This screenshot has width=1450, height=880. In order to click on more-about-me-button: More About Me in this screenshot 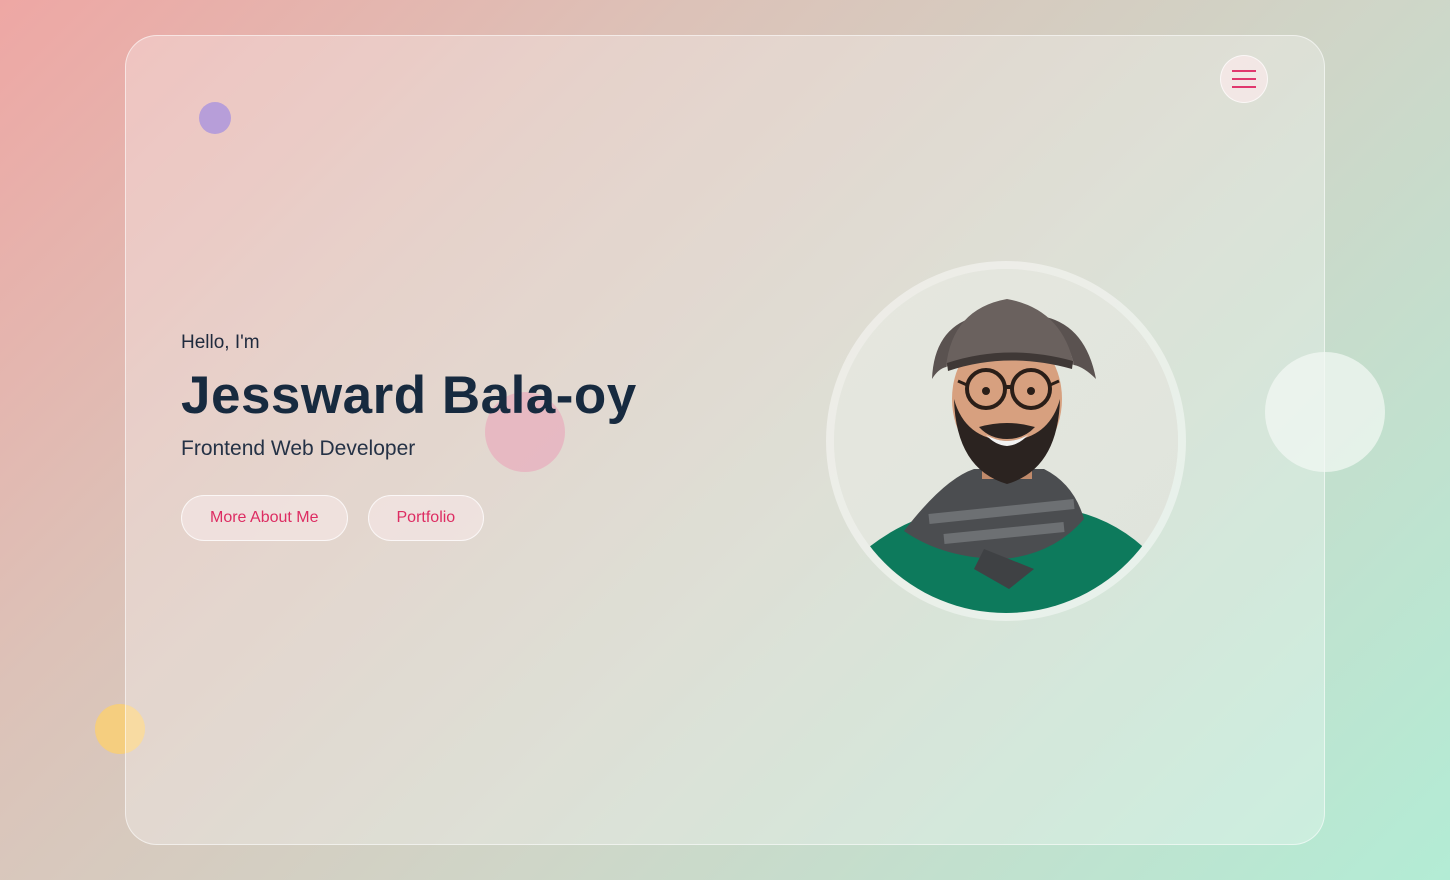, I will do `click(264, 518)`.